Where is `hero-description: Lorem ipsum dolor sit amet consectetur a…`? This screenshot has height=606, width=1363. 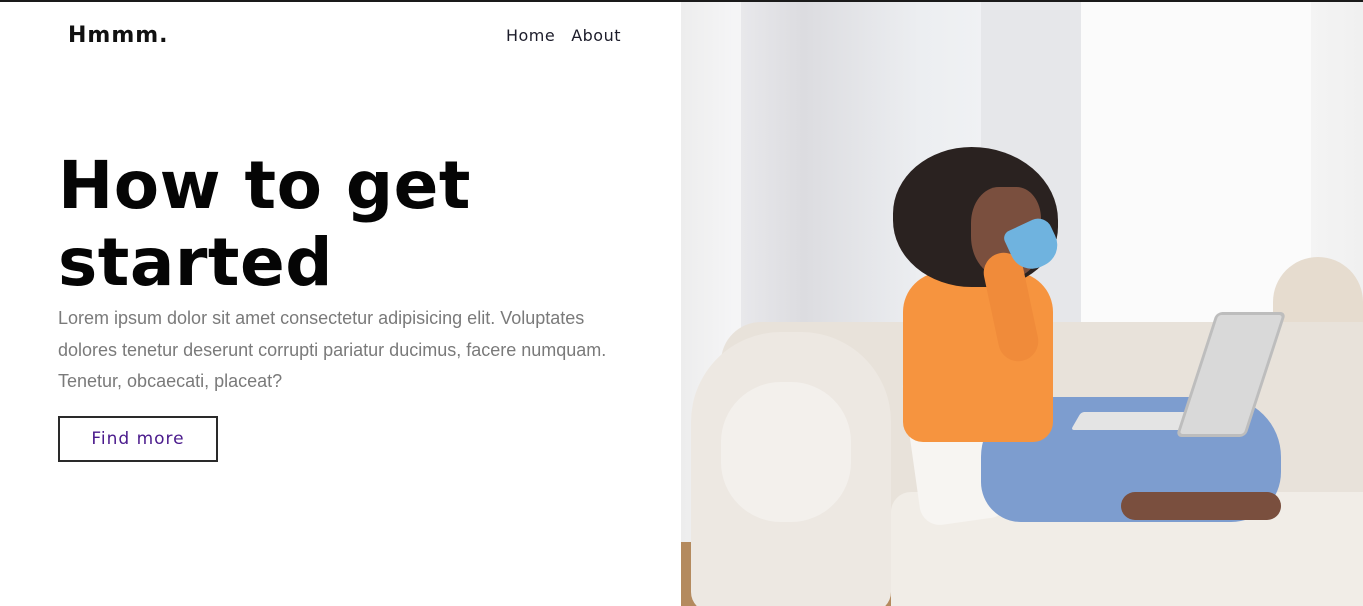 hero-description: Lorem ipsum dolor sit amet consectetur a… is located at coordinates (332, 349).